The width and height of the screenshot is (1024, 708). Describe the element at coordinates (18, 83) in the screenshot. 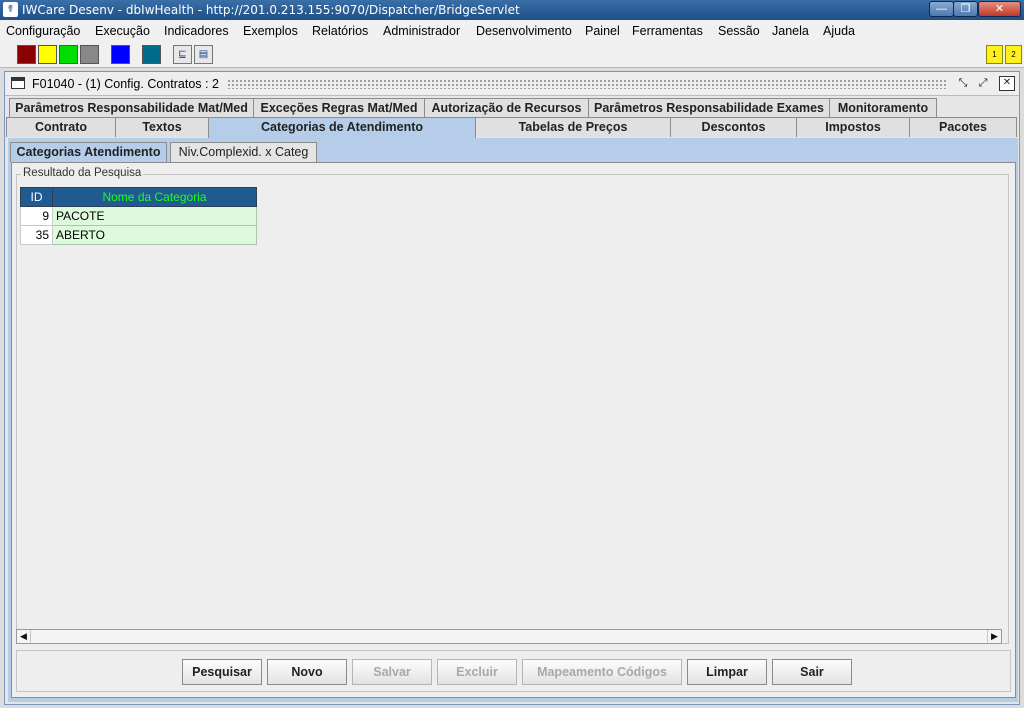

I see `frame-window-icon` at that location.